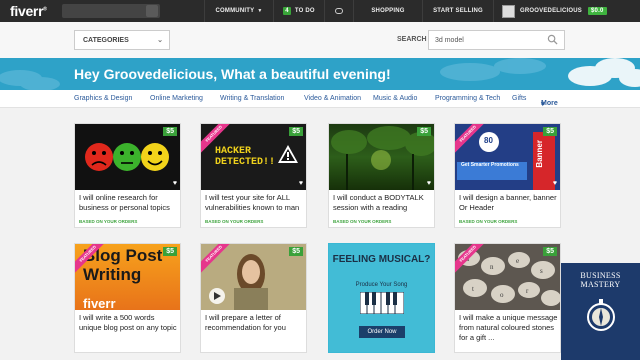 The width and height of the screenshot is (640, 360). What do you see at coordinates (496, 40) in the screenshot?
I see `search-input: 3d model` at bounding box center [496, 40].